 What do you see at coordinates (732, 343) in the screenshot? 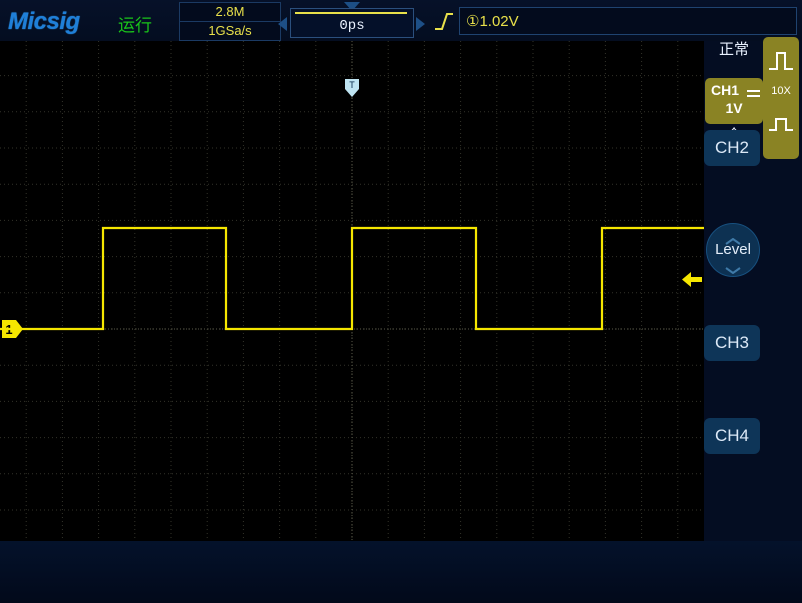
I see `channel3-button: CH3` at bounding box center [732, 343].